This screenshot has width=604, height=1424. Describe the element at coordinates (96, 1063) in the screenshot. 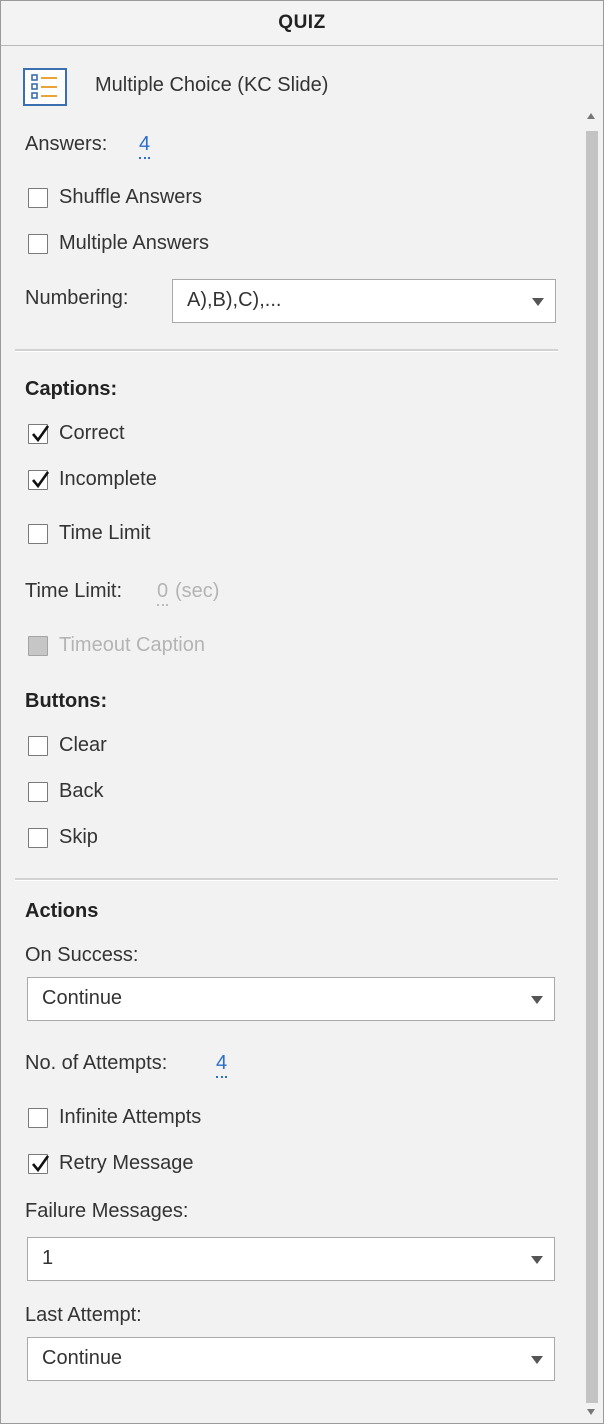

I see `attempts-label: No. of Attempts:` at that location.